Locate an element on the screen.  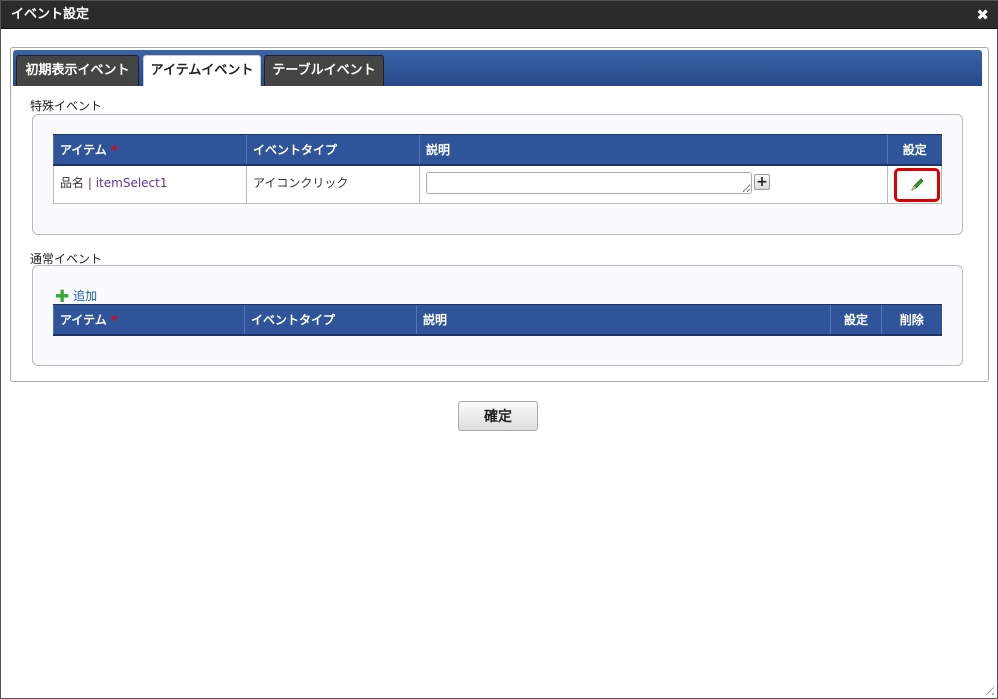
table-header-row: アイテム * イベントタイプ 説明 設定 削除 is located at coordinates (497, 320).